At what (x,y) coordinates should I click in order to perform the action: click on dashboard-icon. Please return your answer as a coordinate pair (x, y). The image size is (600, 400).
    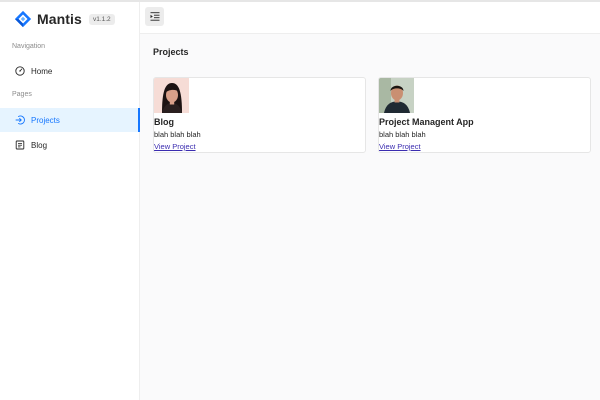
    Looking at the image, I should click on (20, 71).